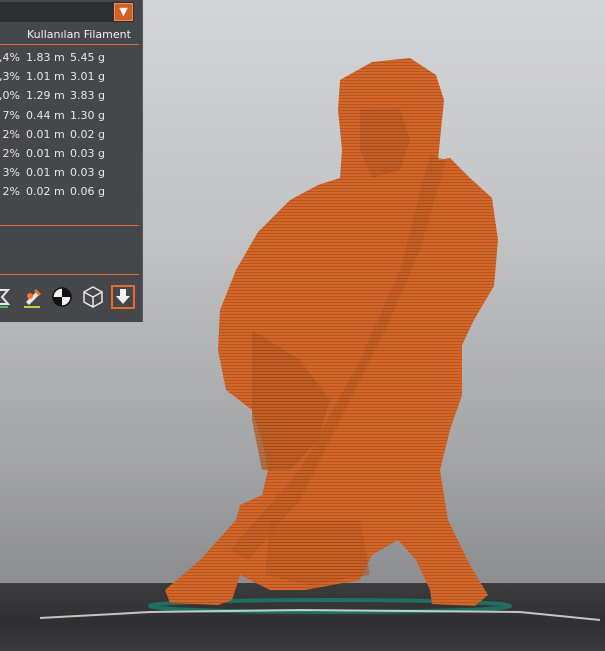  What do you see at coordinates (87, 77) in the screenshot?
I see `weight-cell: 3.01 g` at bounding box center [87, 77].